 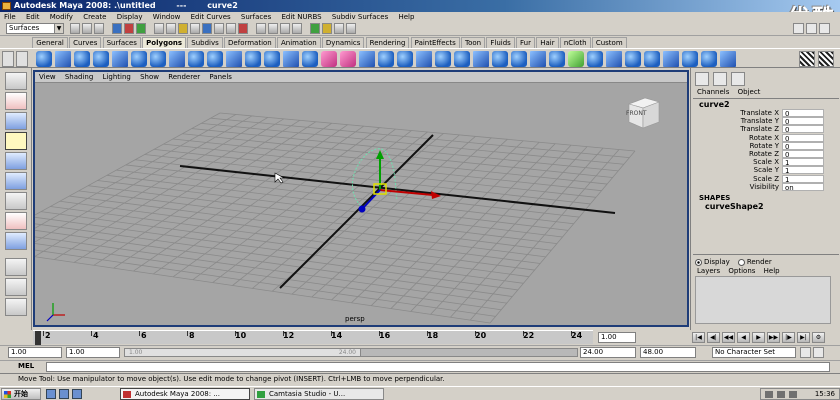 What do you see at coordinates (760, 121) in the screenshot?
I see `attr-label: Translate Y` at bounding box center [760, 121].